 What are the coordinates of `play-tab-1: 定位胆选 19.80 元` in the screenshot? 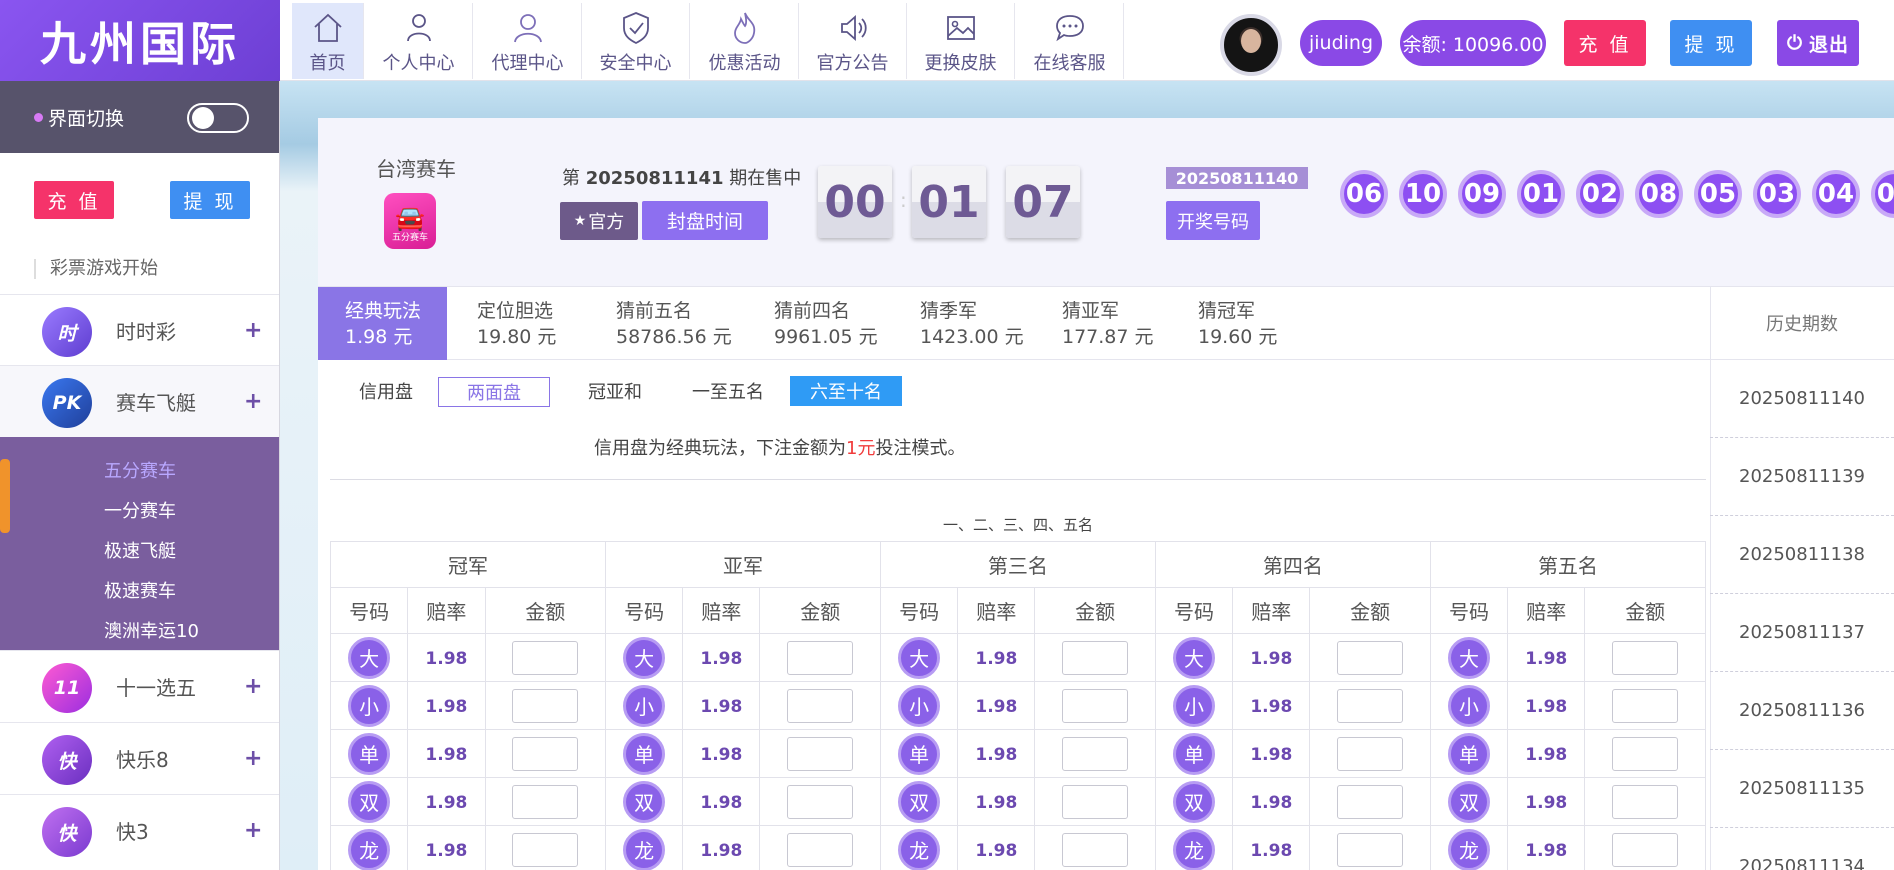 It's located at (516, 323).